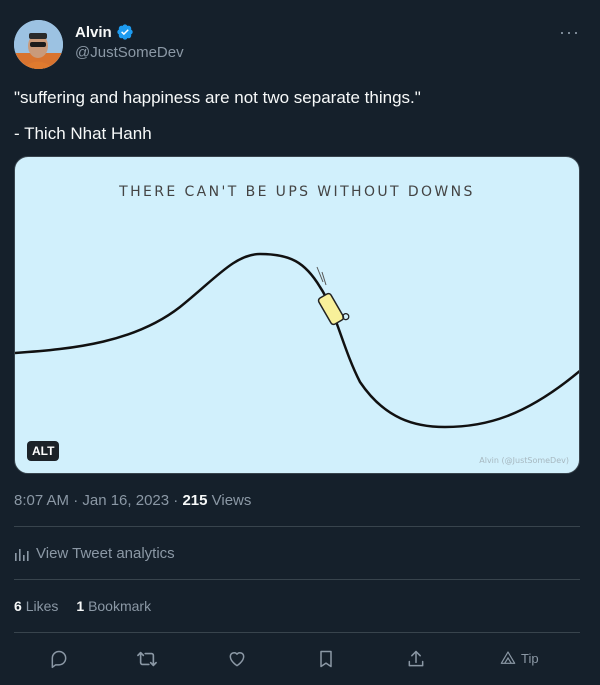  What do you see at coordinates (18, 606) in the screenshot?
I see `likes-count: 6` at bounding box center [18, 606].